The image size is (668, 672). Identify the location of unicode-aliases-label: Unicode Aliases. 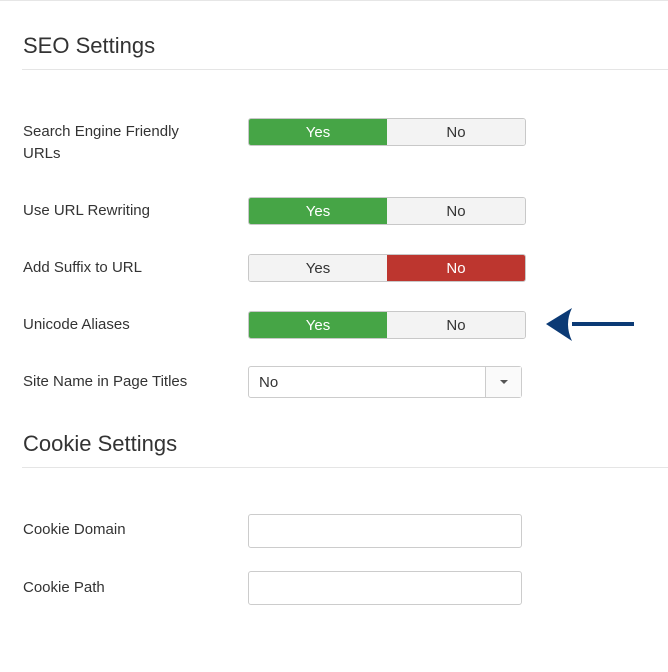
(76, 324).